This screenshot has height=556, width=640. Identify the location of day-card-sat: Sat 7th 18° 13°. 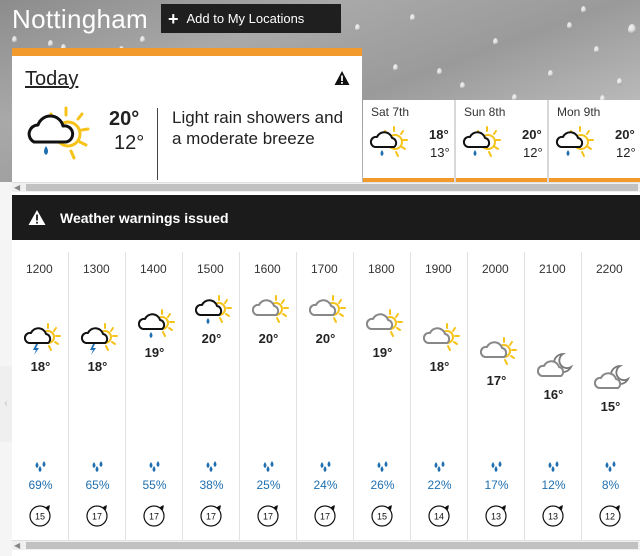
(408, 141).